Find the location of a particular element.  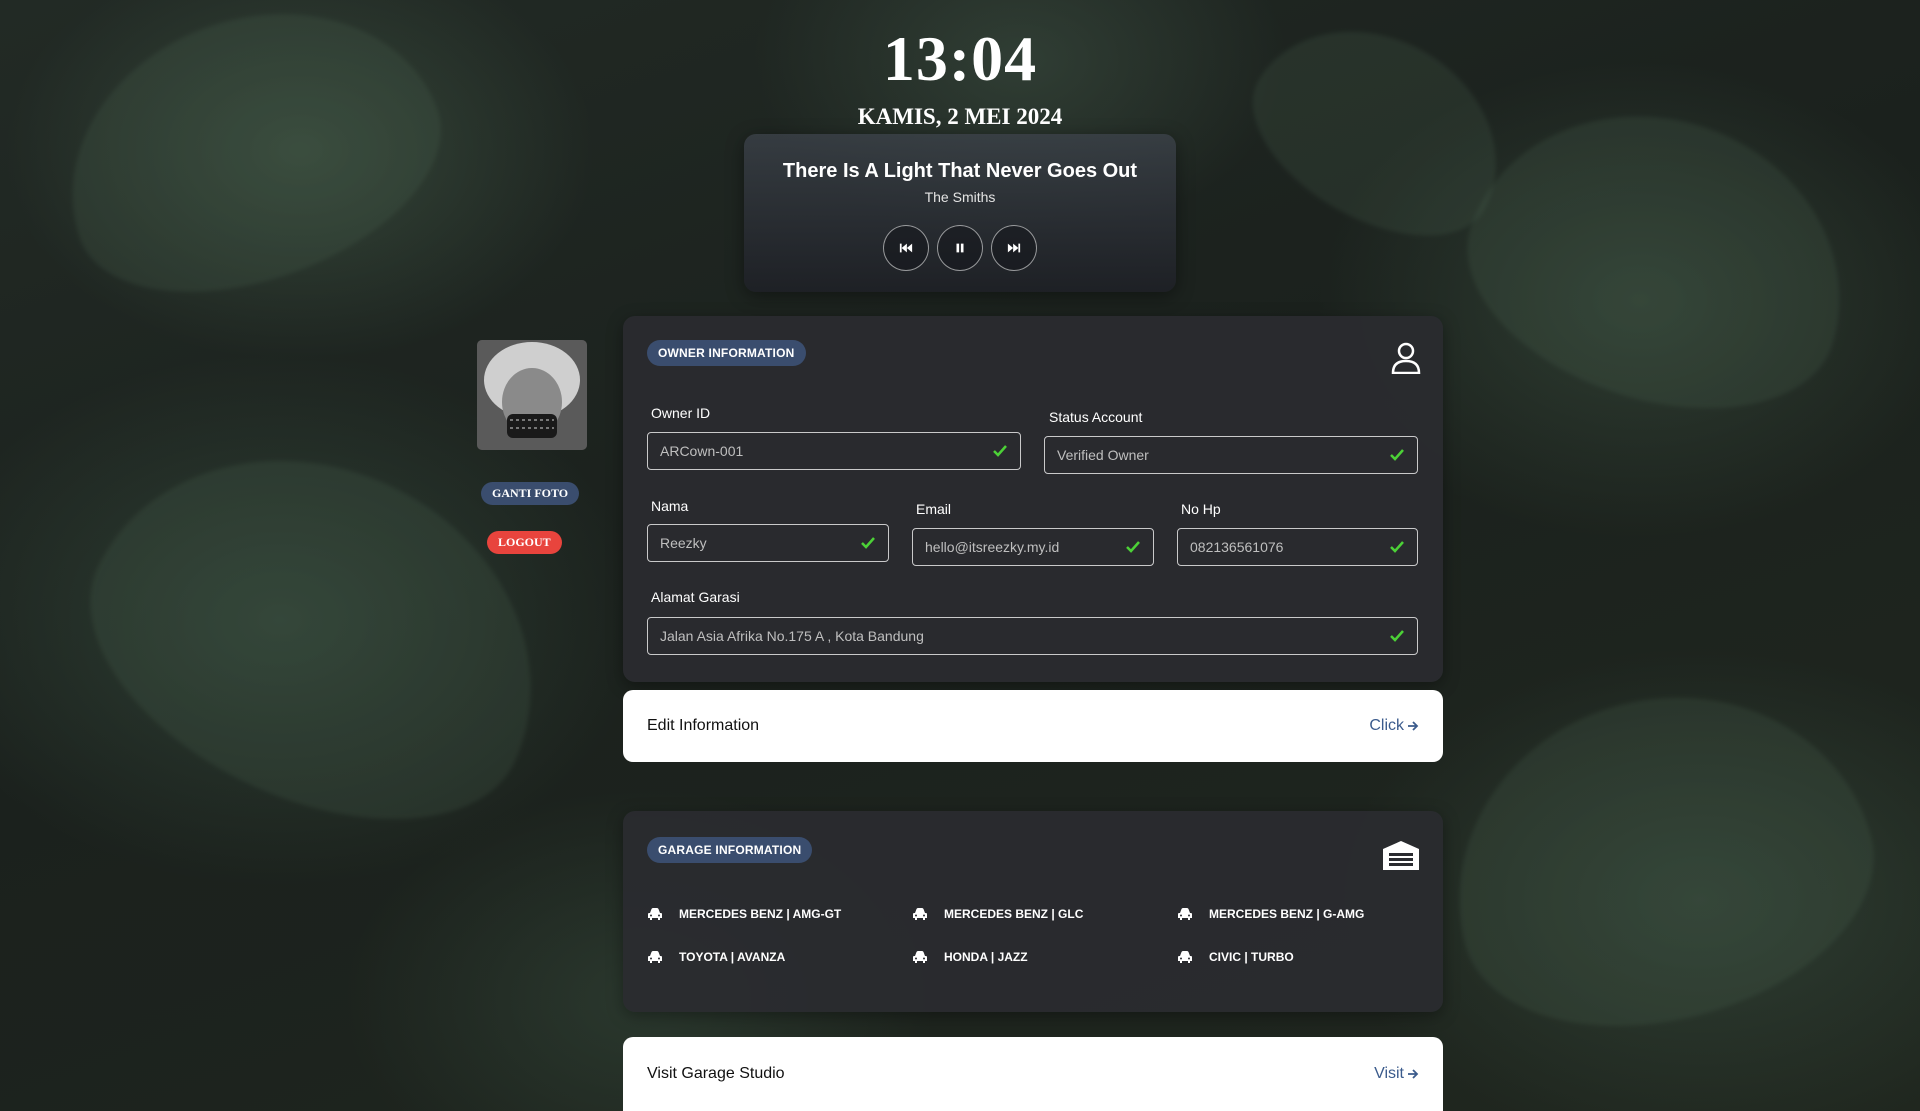

owner-id-value: ARCown-001 is located at coordinates (702, 451).